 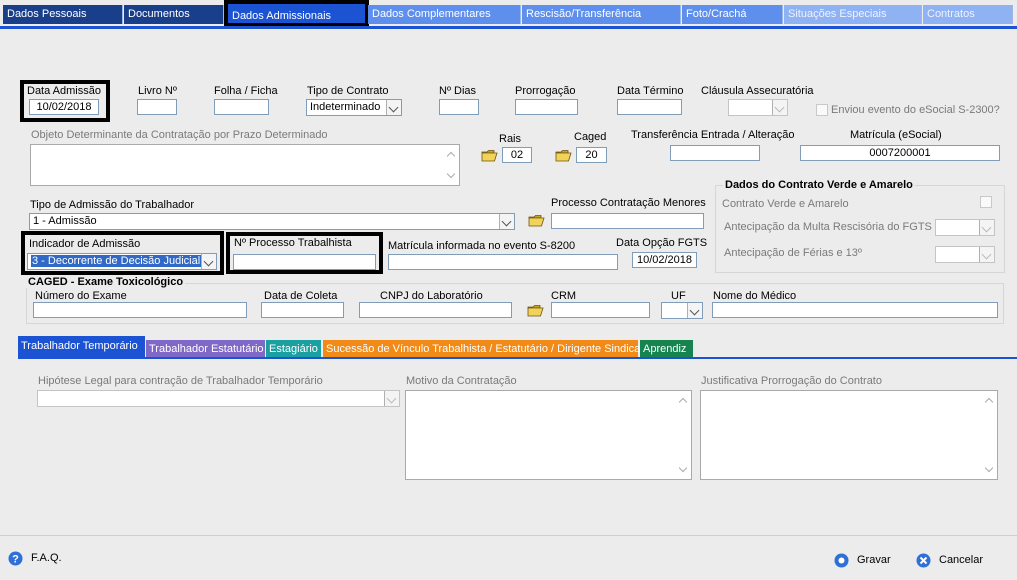 I want to click on data-admissao-input: 10/02/2018, so click(x=64, y=107).